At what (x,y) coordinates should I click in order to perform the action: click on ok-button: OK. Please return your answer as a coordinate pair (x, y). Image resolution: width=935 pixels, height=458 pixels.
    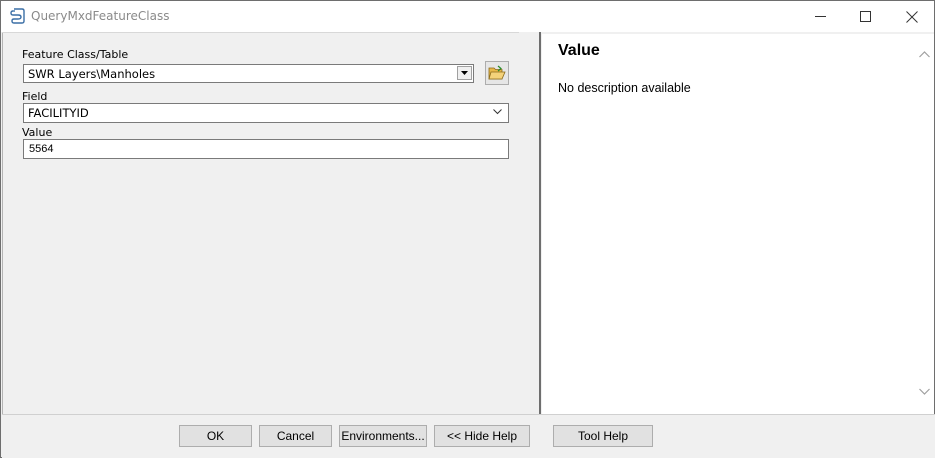
    Looking at the image, I should click on (215, 436).